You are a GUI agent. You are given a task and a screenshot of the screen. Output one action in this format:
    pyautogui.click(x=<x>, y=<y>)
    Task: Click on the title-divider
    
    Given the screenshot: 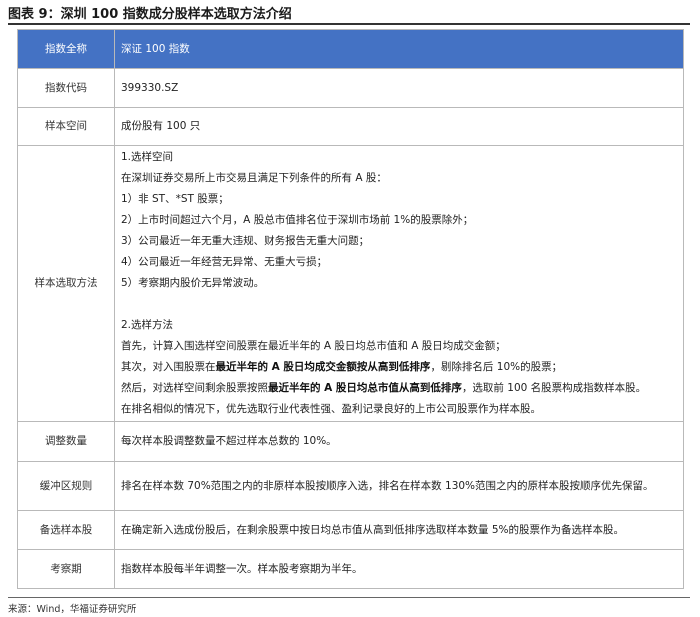 What is the action you would take?
    pyautogui.click(x=349, y=24)
    